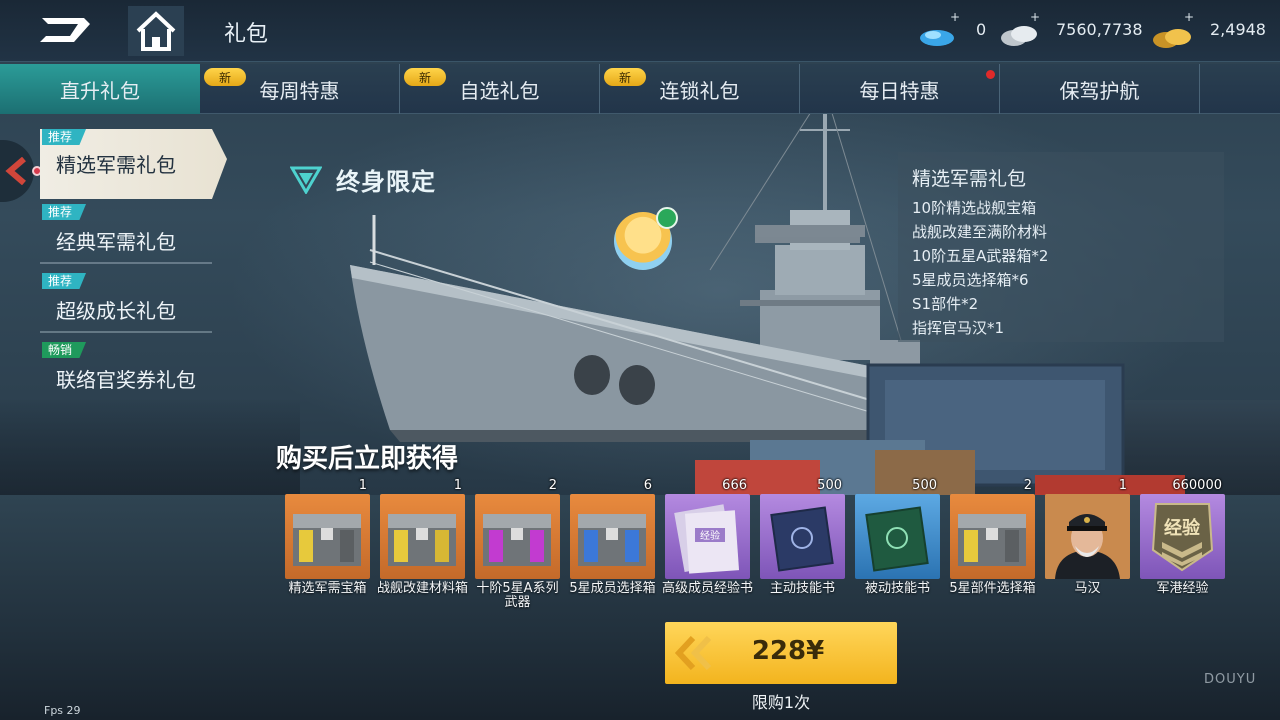 The height and width of the screenshot is (720, 1280). I want to click on item-name: 5星成员选择箱, so click(612, 588).